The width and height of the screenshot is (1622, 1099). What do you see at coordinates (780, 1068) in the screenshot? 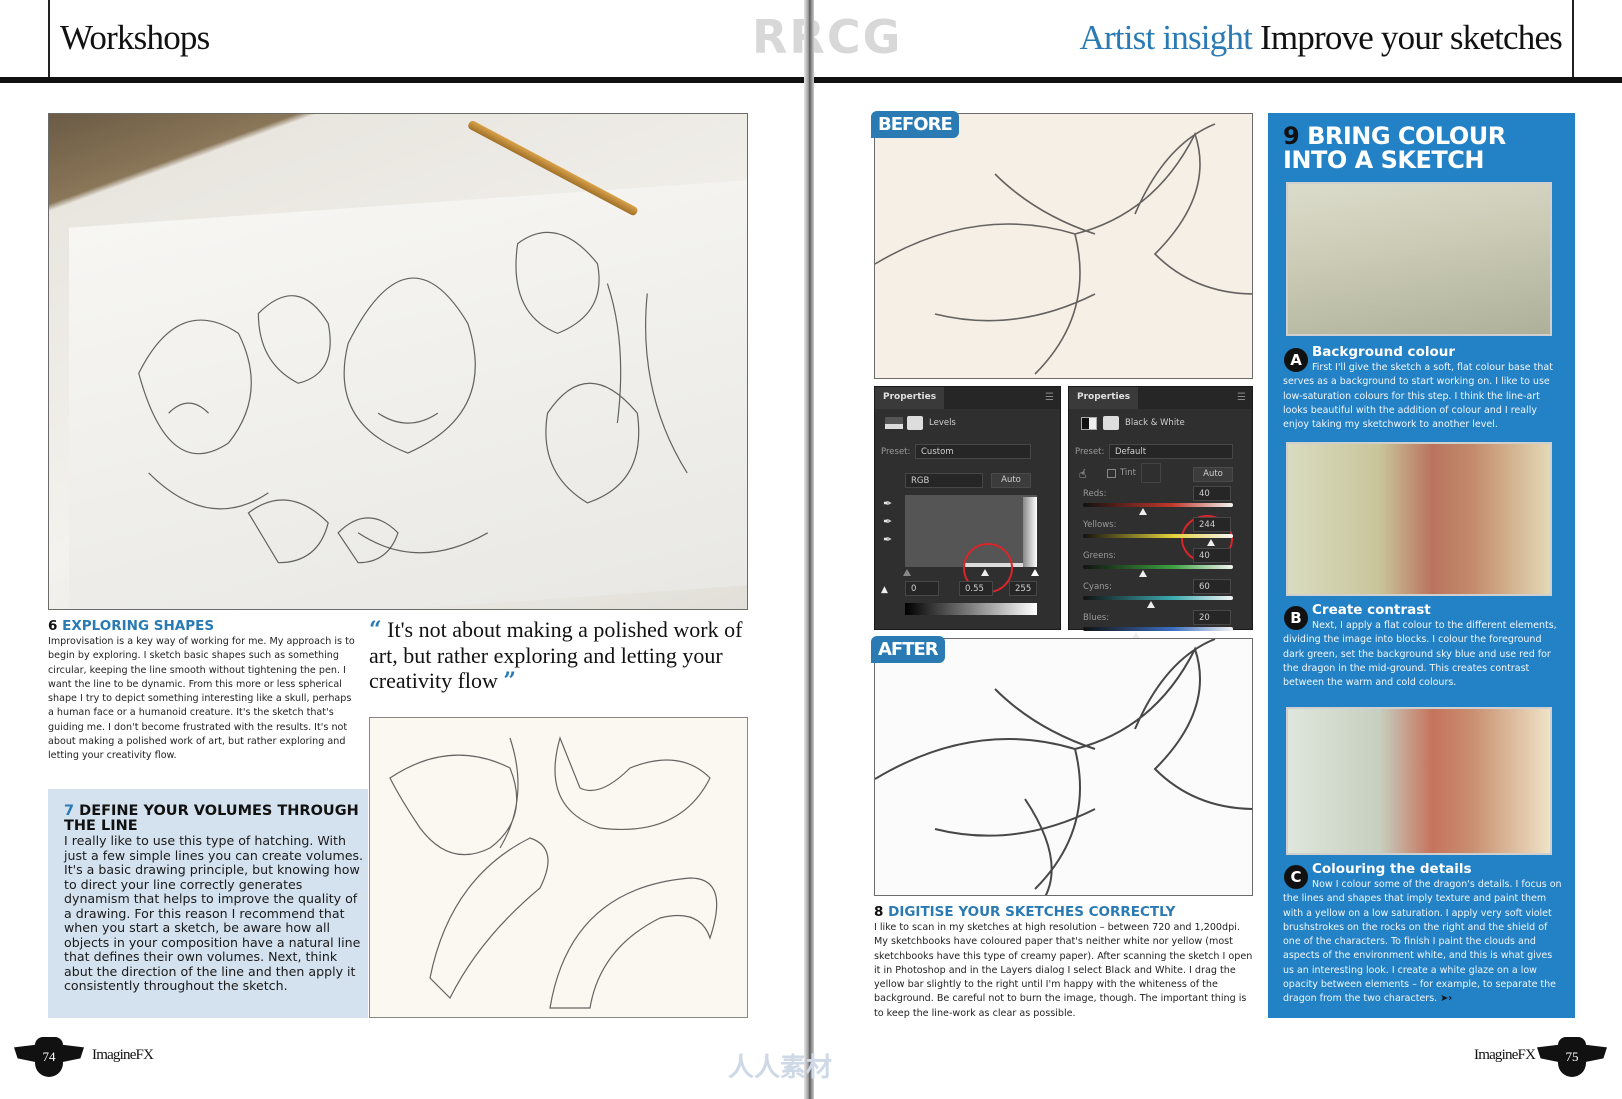
I see `footer-watermark: 人人素材` at bounding box center [780, 1068].